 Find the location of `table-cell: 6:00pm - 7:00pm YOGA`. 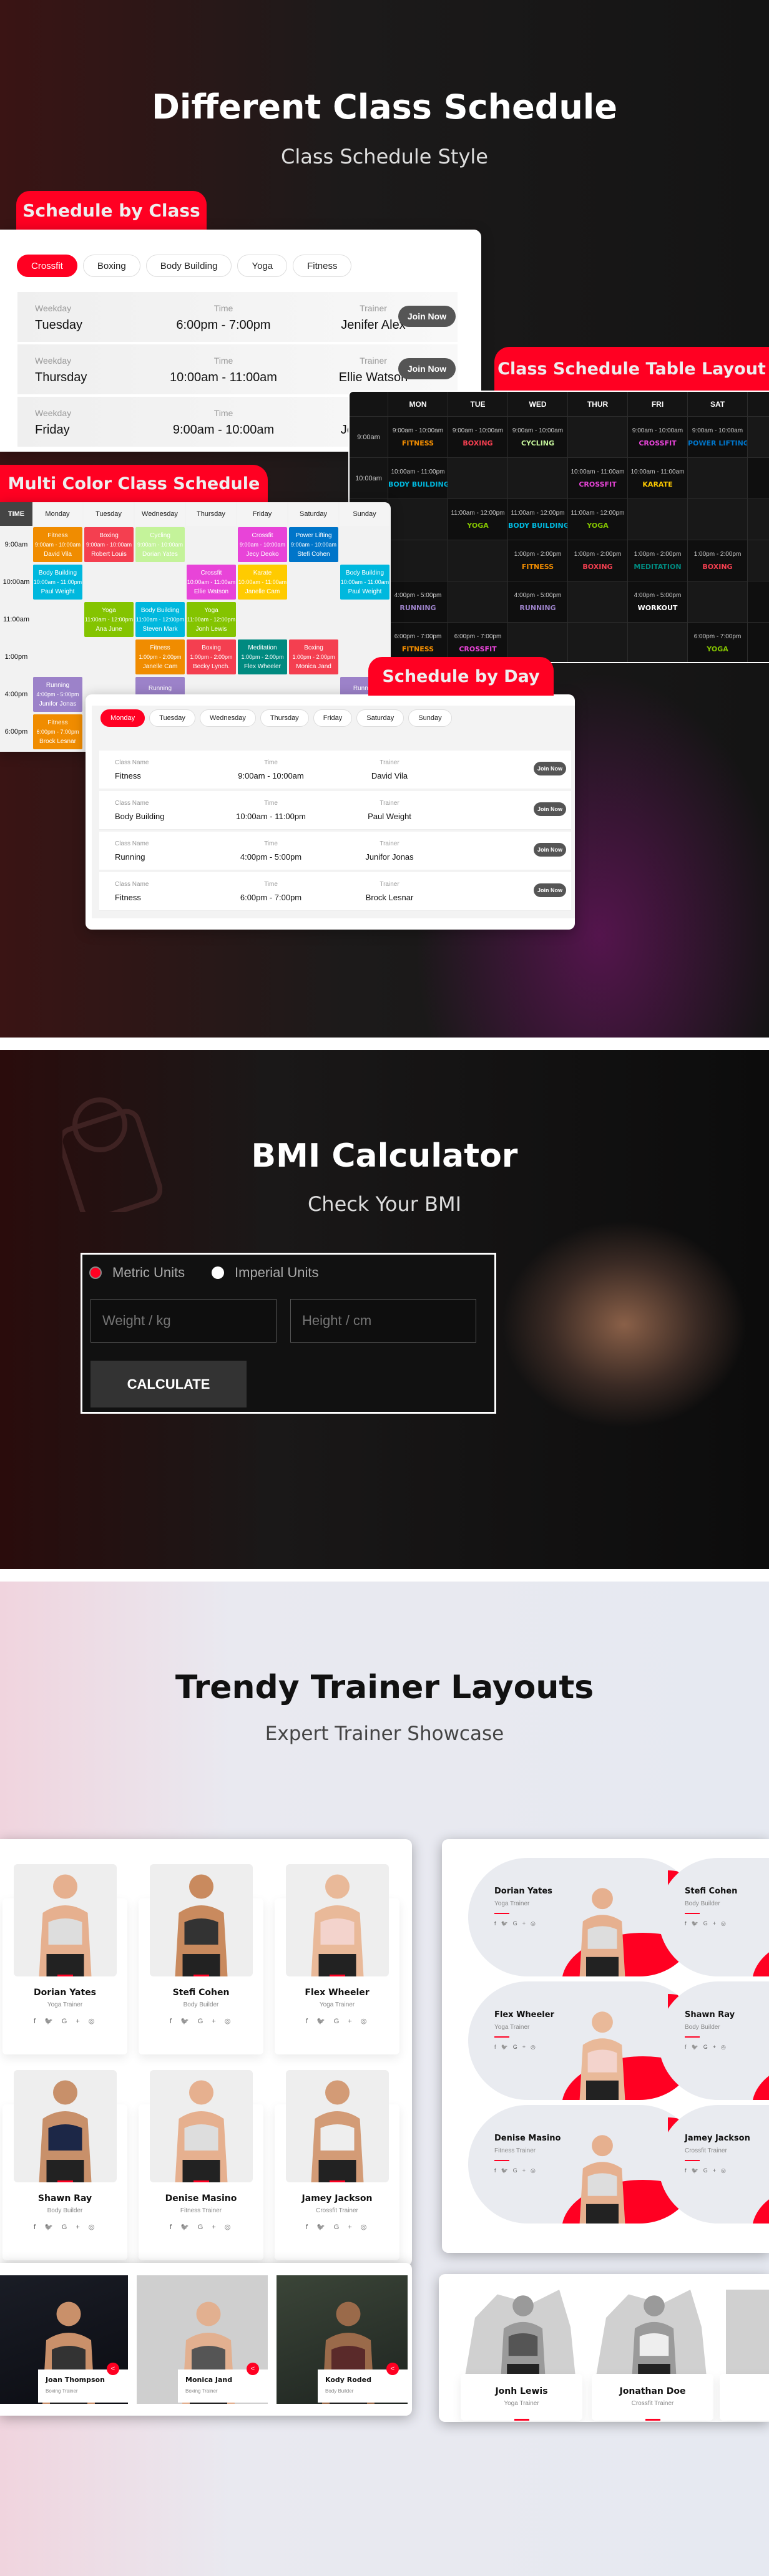

table-cell: 6:00pm - 7:00pm YOGA is located at coordinates (718, 642).